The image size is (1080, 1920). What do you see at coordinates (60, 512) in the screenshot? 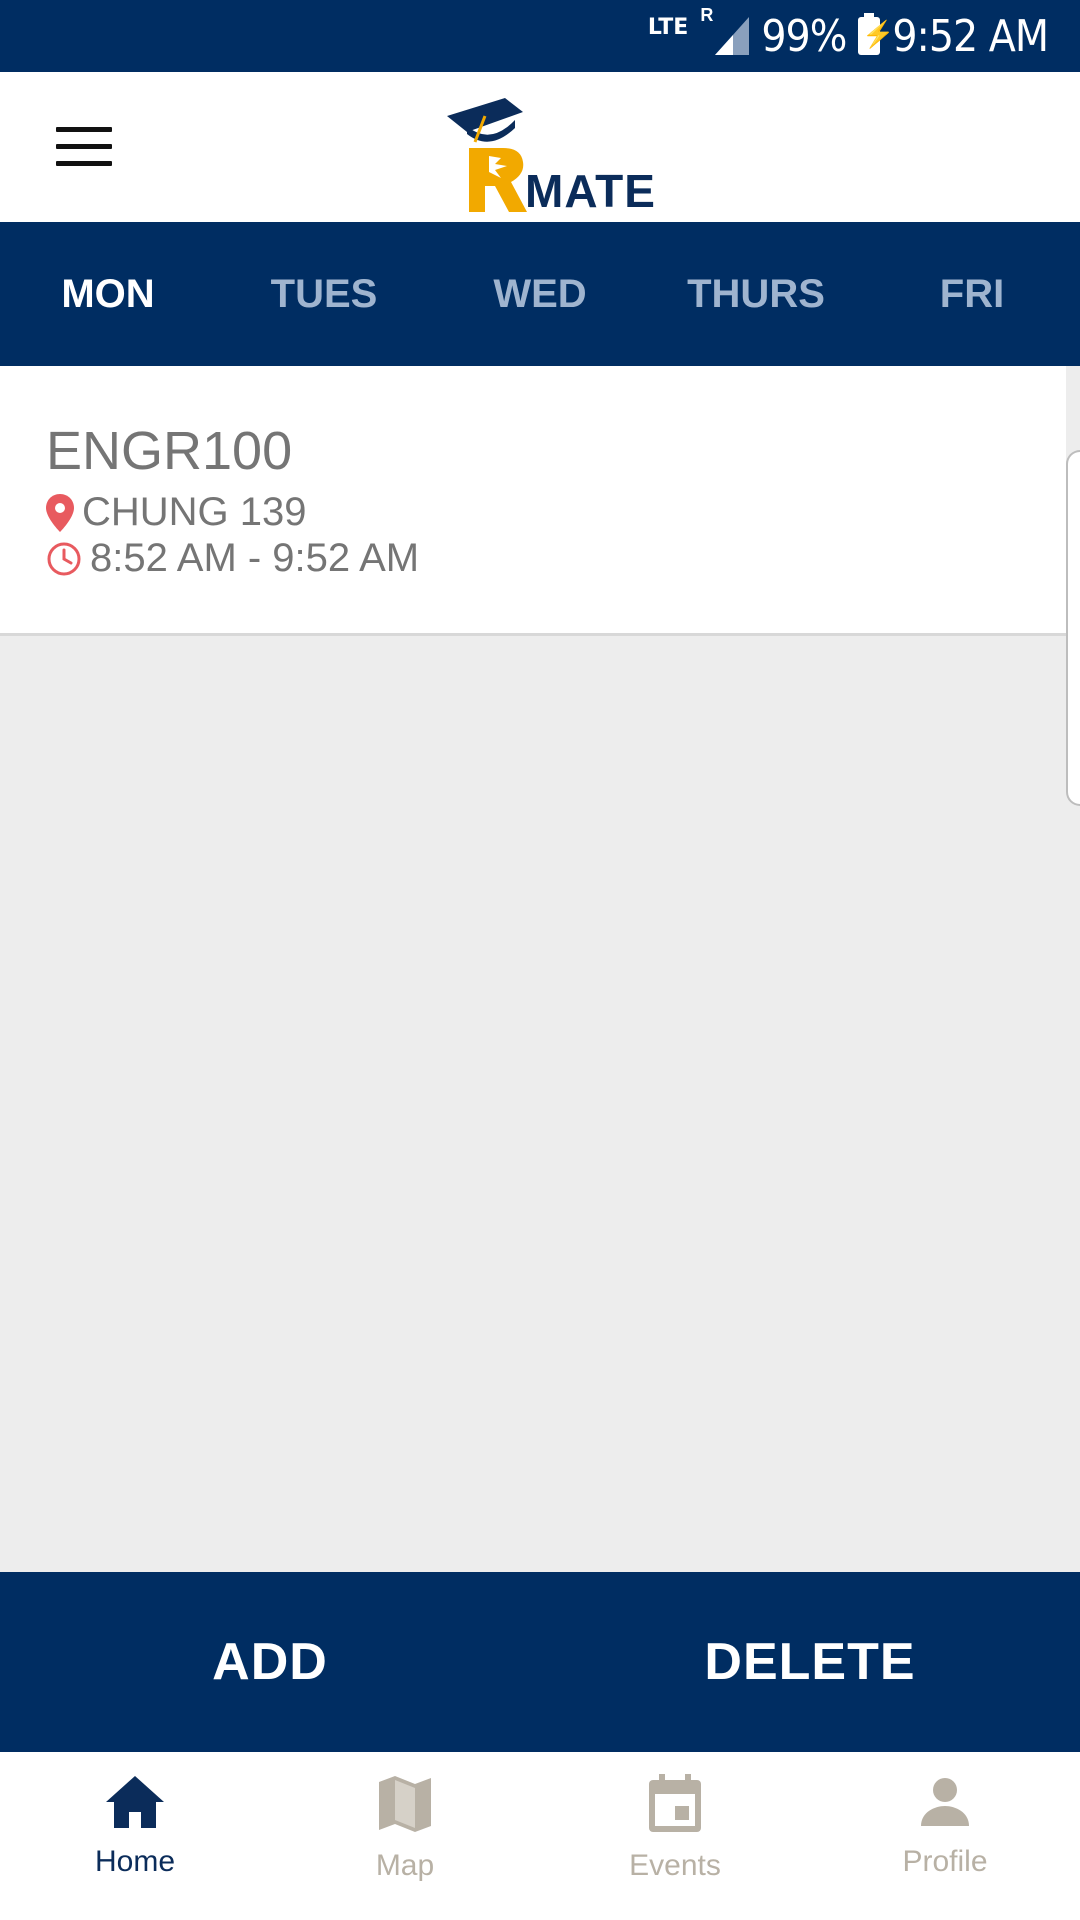
I see `map-pin-icon` at bounding box center [60, 512].